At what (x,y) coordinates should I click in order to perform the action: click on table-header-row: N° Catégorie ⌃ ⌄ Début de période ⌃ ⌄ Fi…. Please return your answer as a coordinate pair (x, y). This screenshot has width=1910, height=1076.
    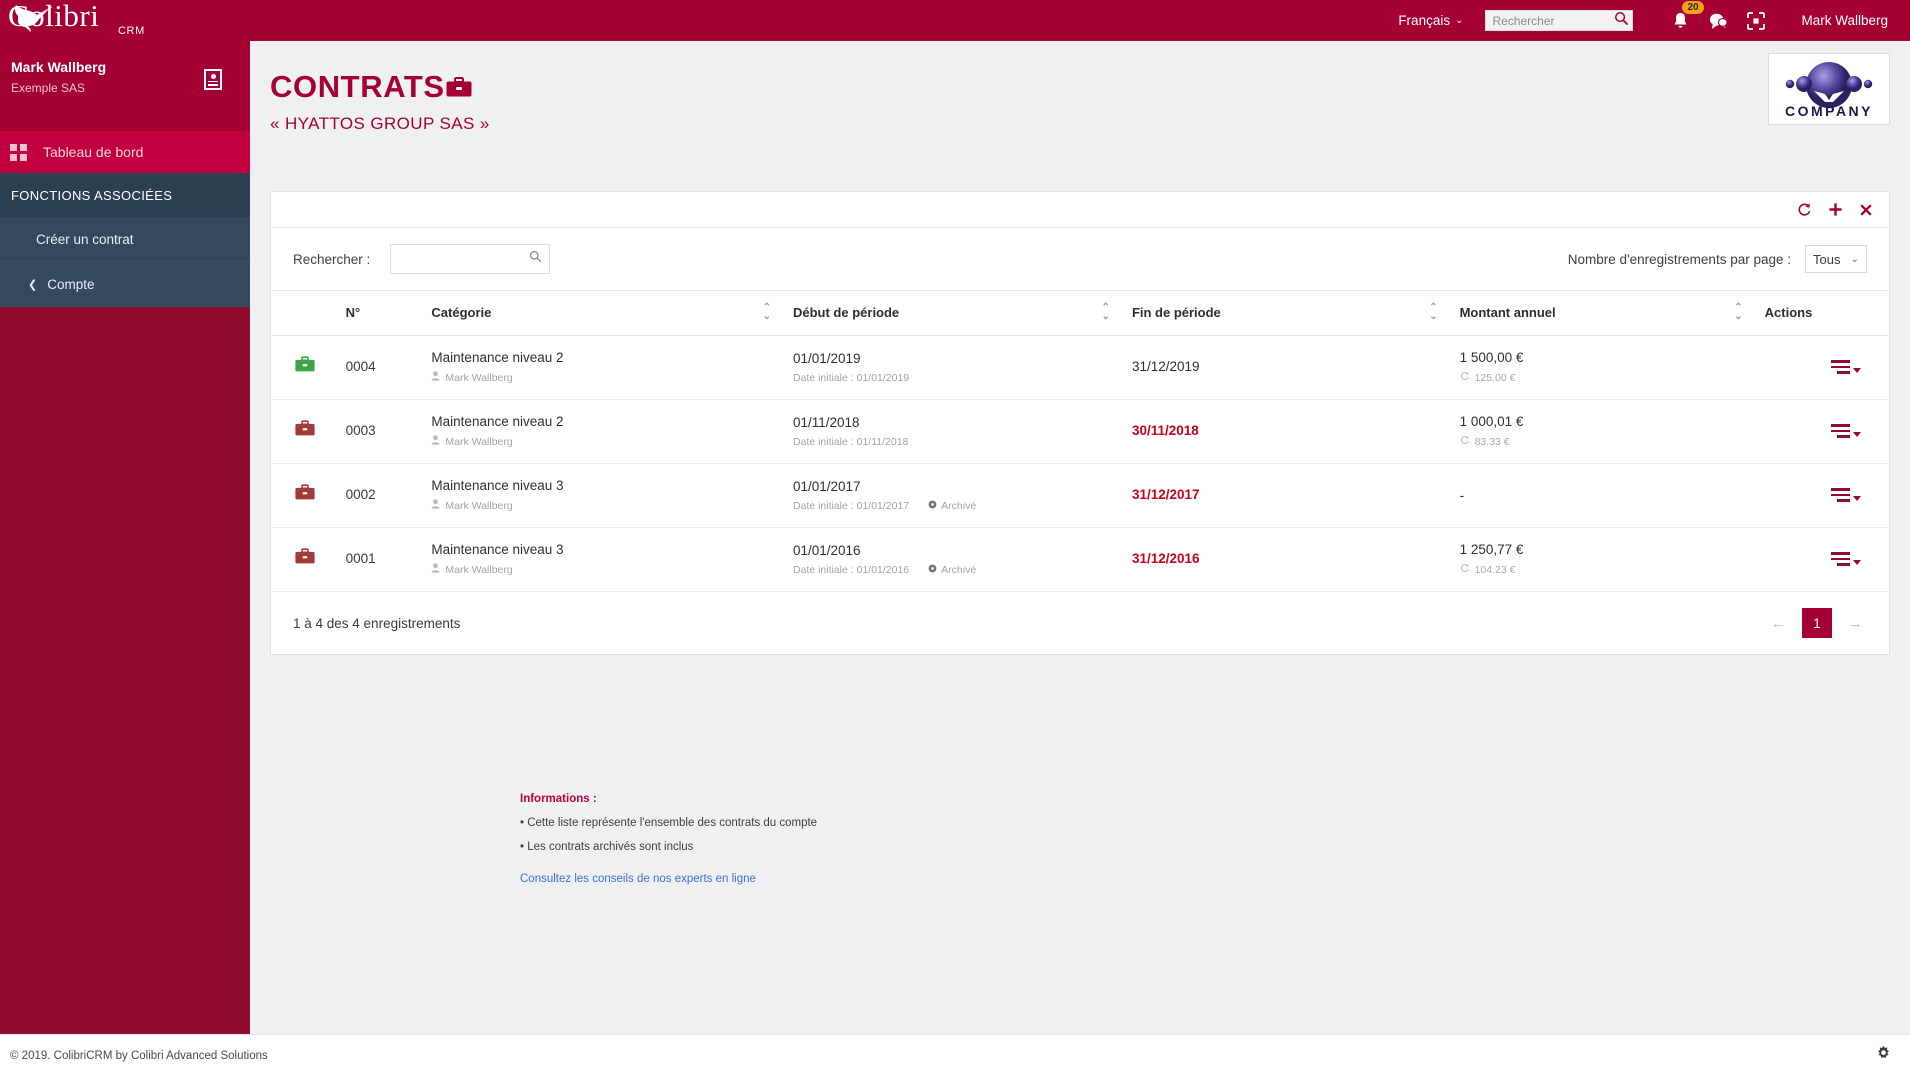
    Looking at the image, I should click on (1080, 313).